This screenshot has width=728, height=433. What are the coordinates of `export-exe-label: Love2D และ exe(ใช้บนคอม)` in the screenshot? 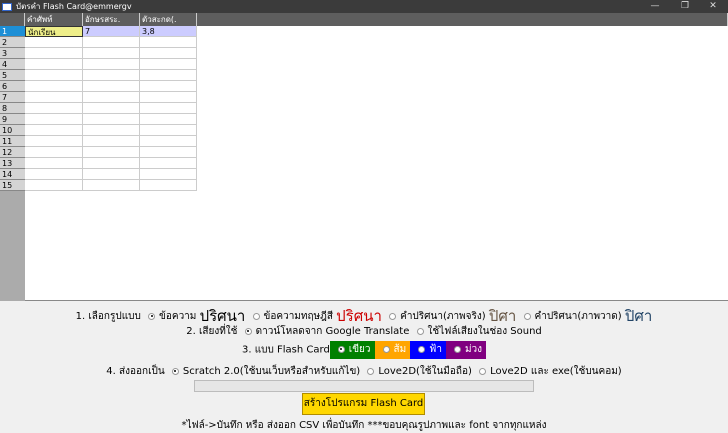 It's located at (556, 371).